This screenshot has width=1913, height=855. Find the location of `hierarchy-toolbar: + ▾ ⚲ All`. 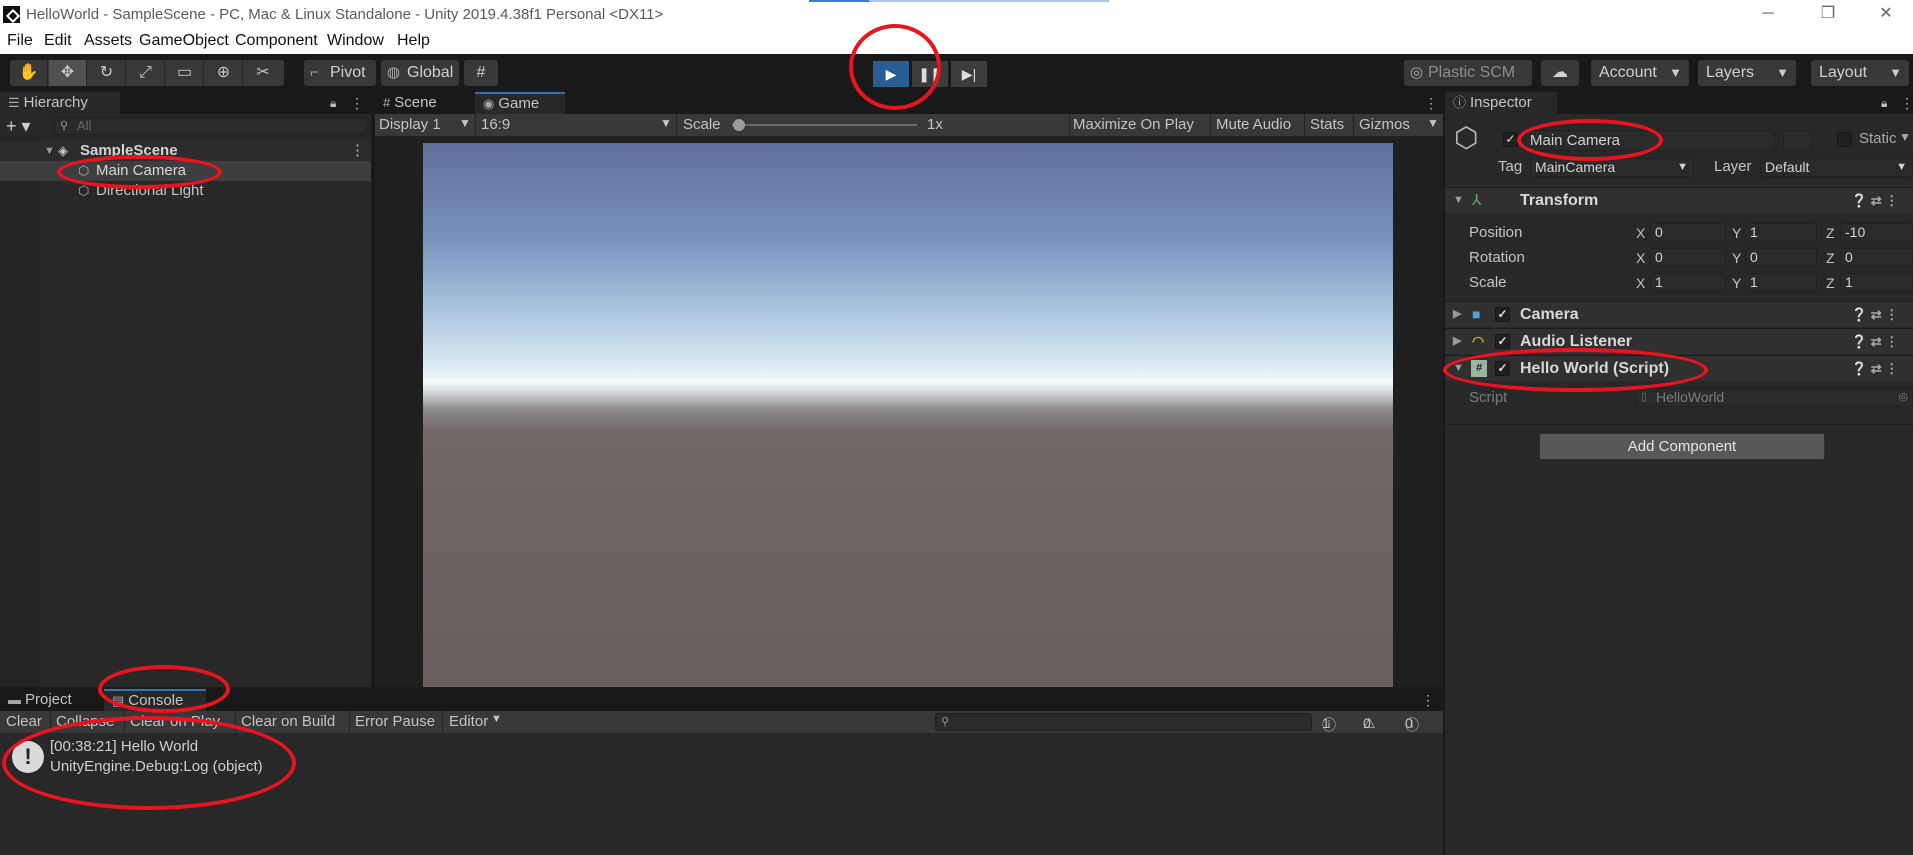

hierarchy-toolbar: + ▾ ⚲ All is located at coordinates (185, 126).